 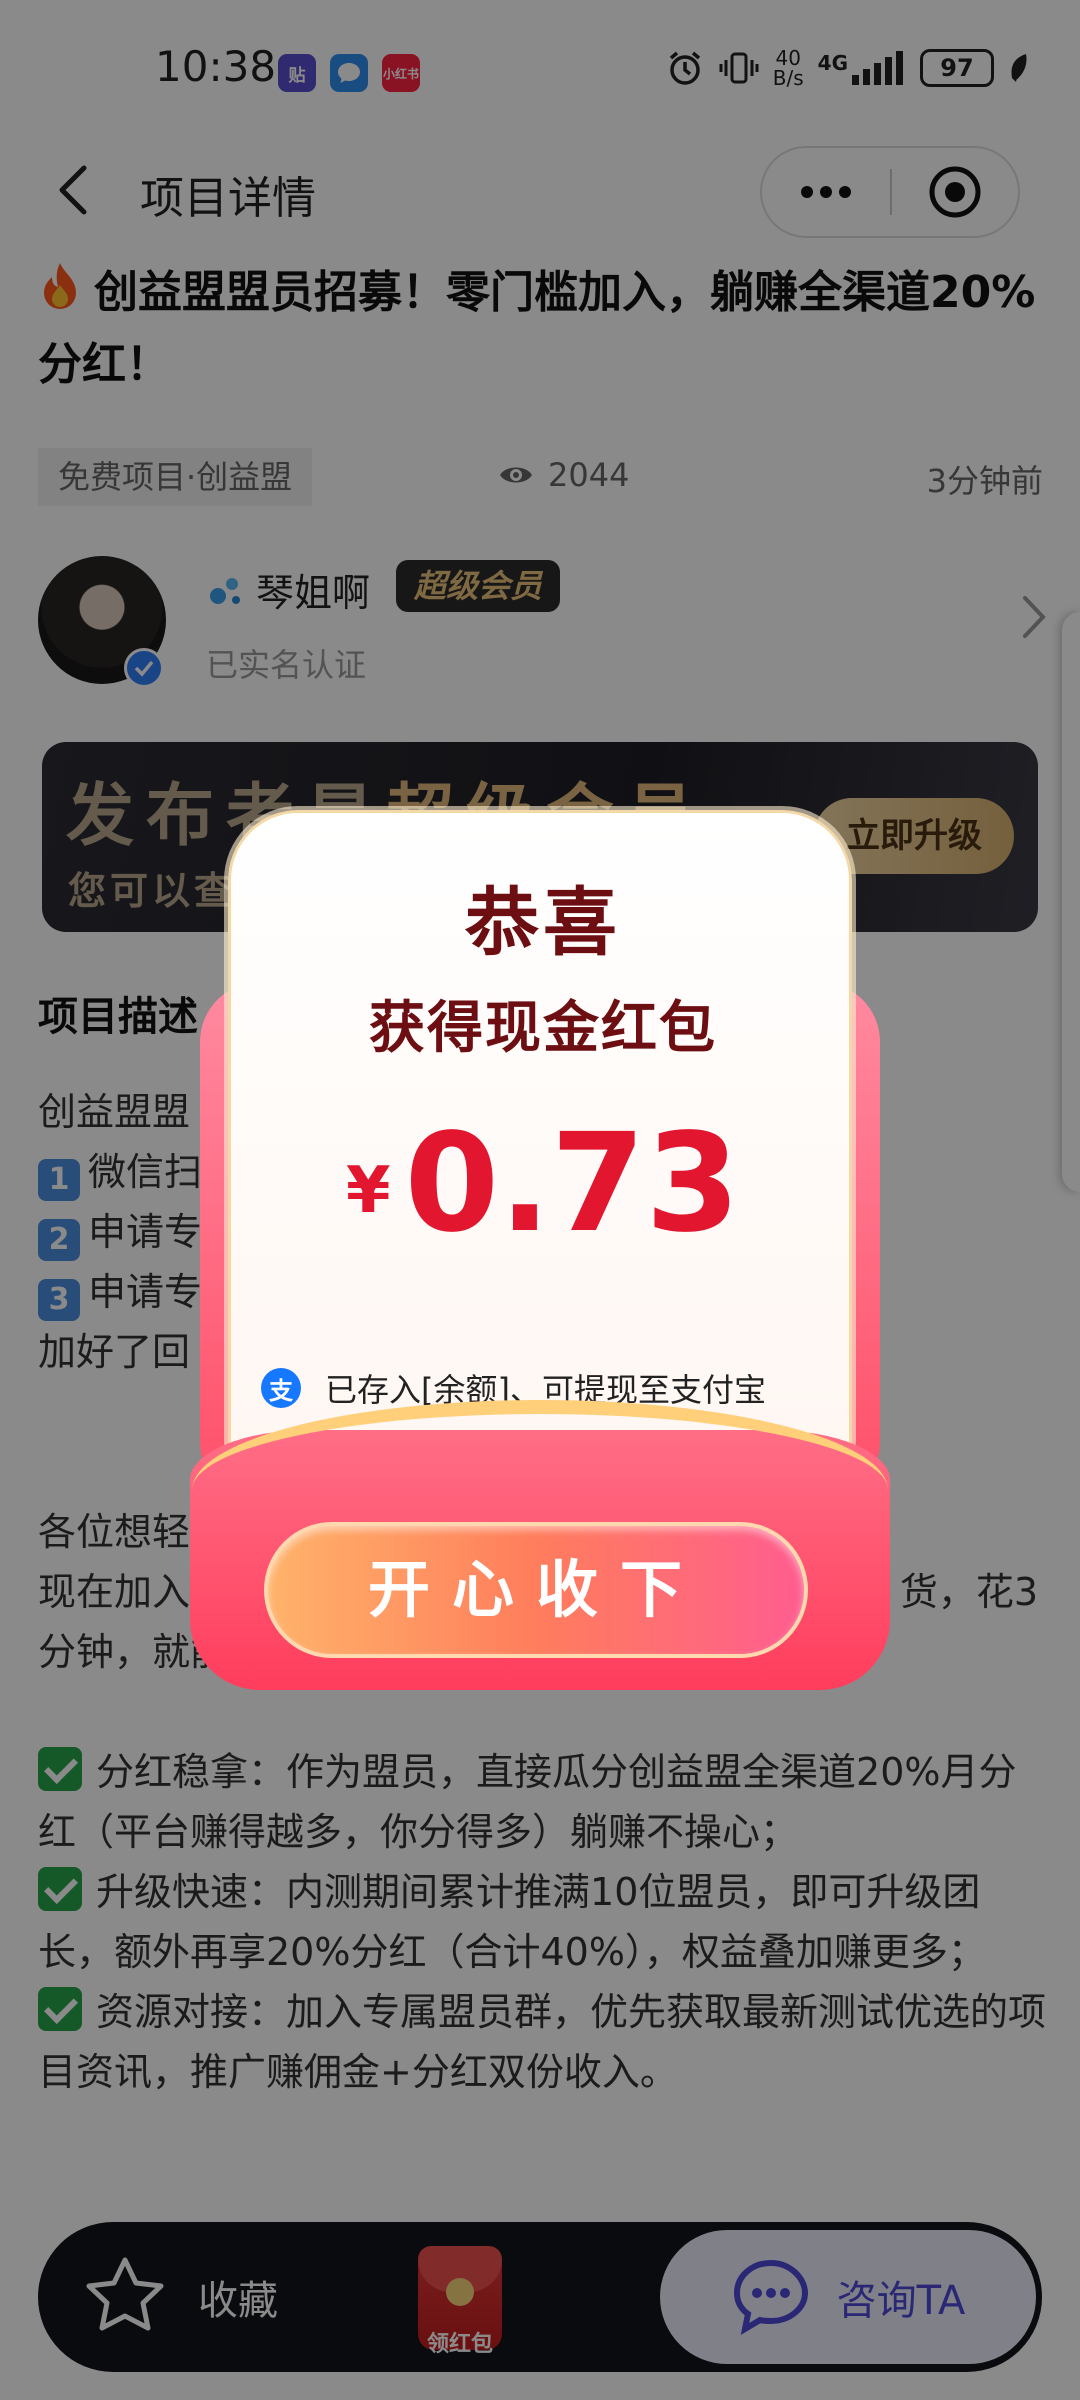 What do you see at coordinates (536, 1590) in the screenshot?
I see `accept-reward-button: 开心收下` at bounding box center [536, 1590].